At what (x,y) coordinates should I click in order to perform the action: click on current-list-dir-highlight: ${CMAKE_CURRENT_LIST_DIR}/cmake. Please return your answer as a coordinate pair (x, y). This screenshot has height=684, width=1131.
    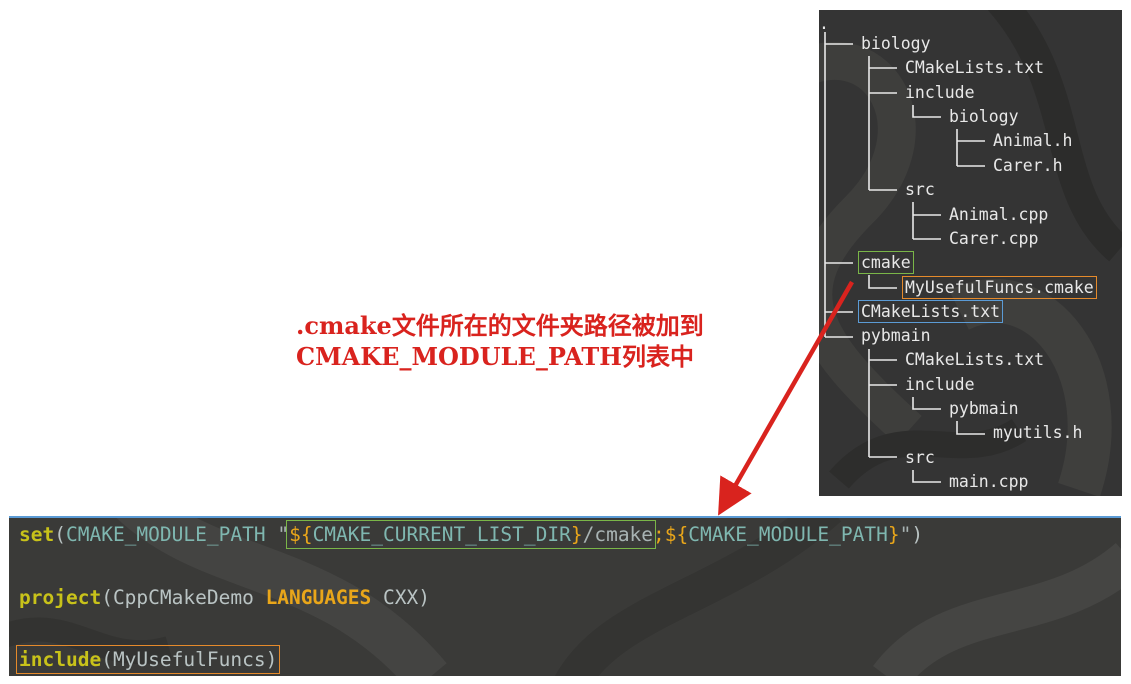
    Looking at the image, I should click on (471, 534).